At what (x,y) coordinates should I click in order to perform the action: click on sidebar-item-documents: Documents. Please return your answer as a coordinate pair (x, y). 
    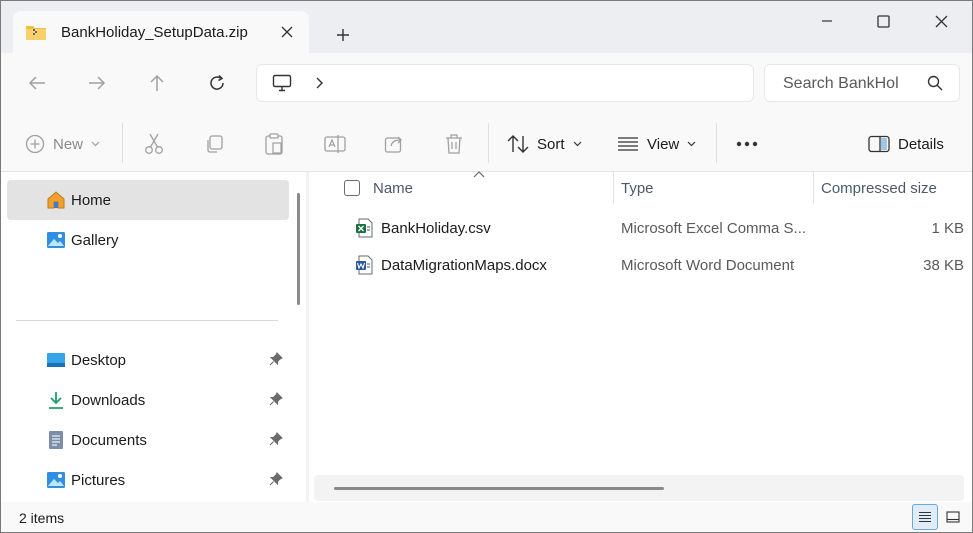
    Looking at the image, I should click on (148, 440).